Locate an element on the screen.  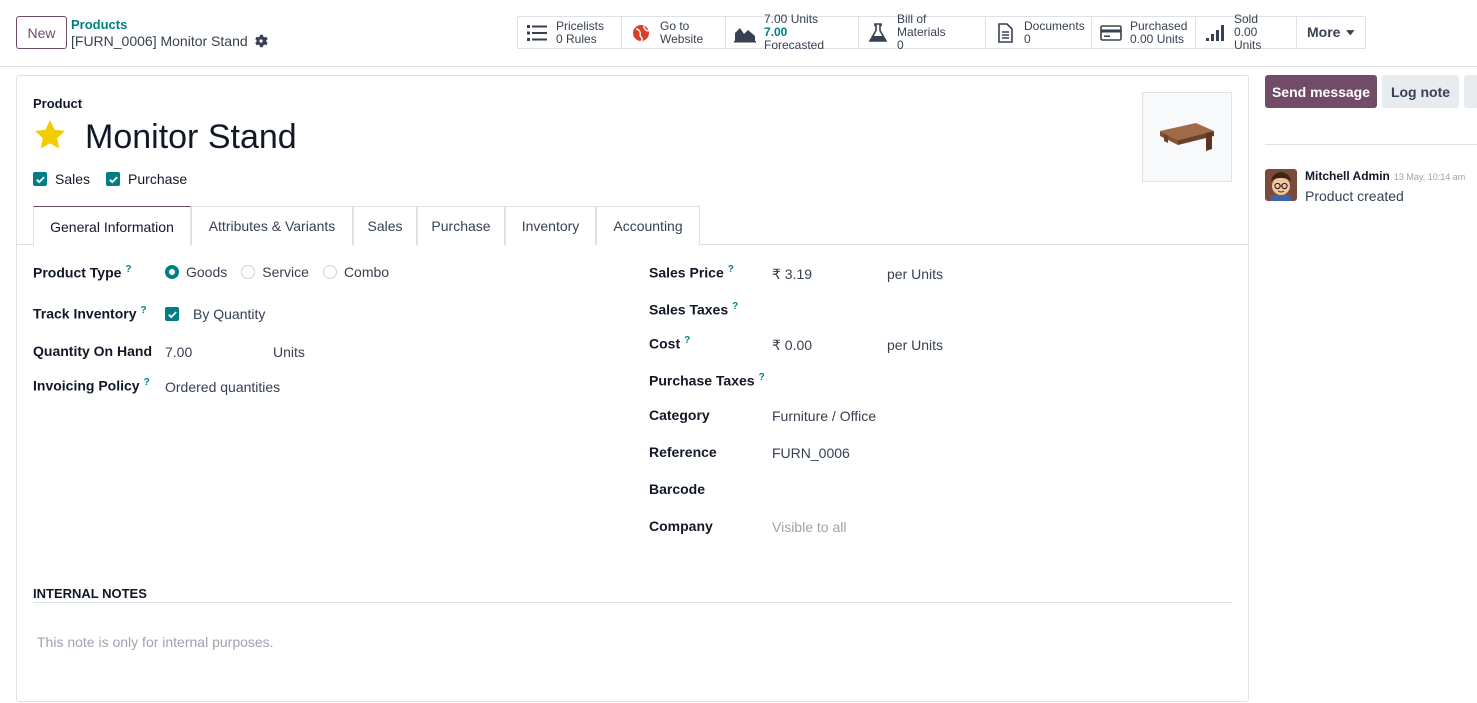
company-select: Visible to all is located at coordinates (809, 527).